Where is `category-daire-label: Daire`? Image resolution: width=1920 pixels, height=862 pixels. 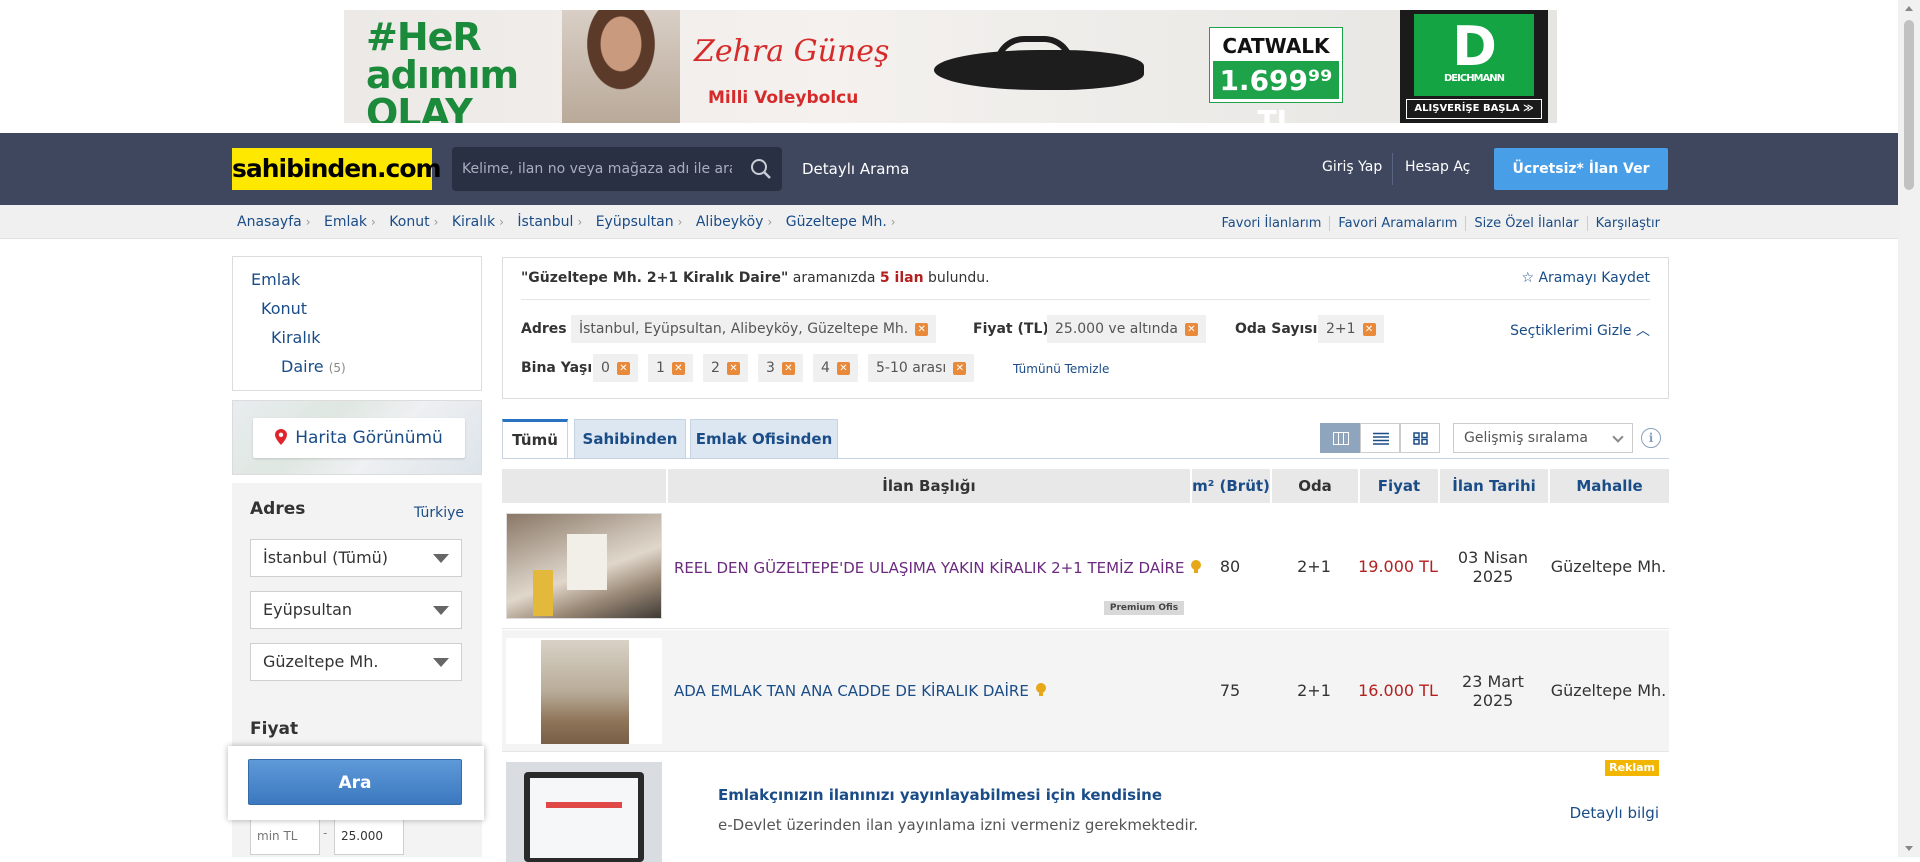
category-daire-label: Daire is located at coordinates (302, 366).